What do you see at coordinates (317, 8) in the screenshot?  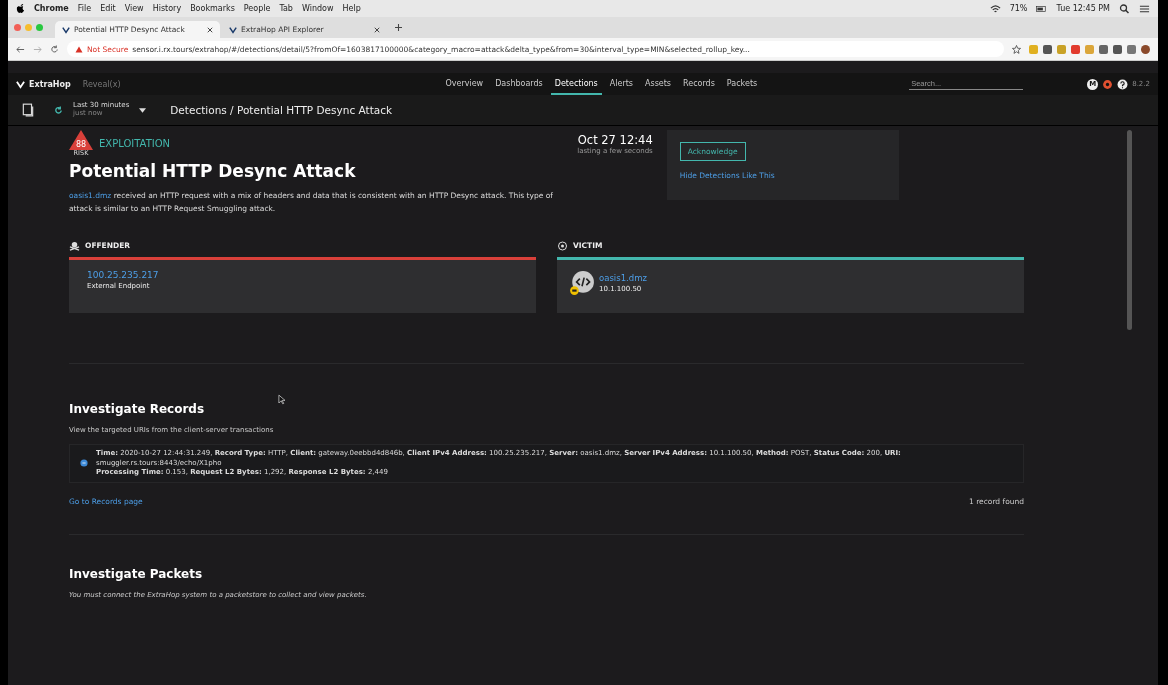 I see `menu-item: Window` at bounding box center [317, 8].